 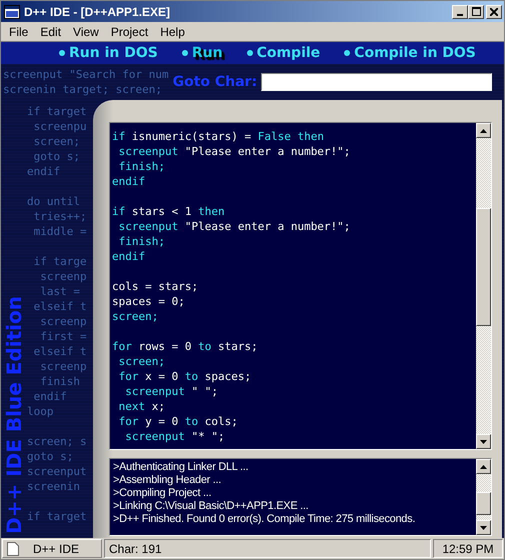 What do you see at coordinates (162, 421) in the screenshot?
I see `code-token: y = 0` at bounding box center [162, 421].